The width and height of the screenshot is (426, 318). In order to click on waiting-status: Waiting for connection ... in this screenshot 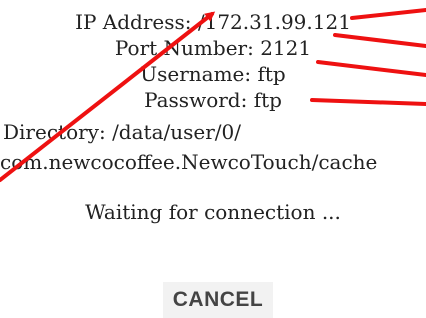, I will do `click(213, 212)`.